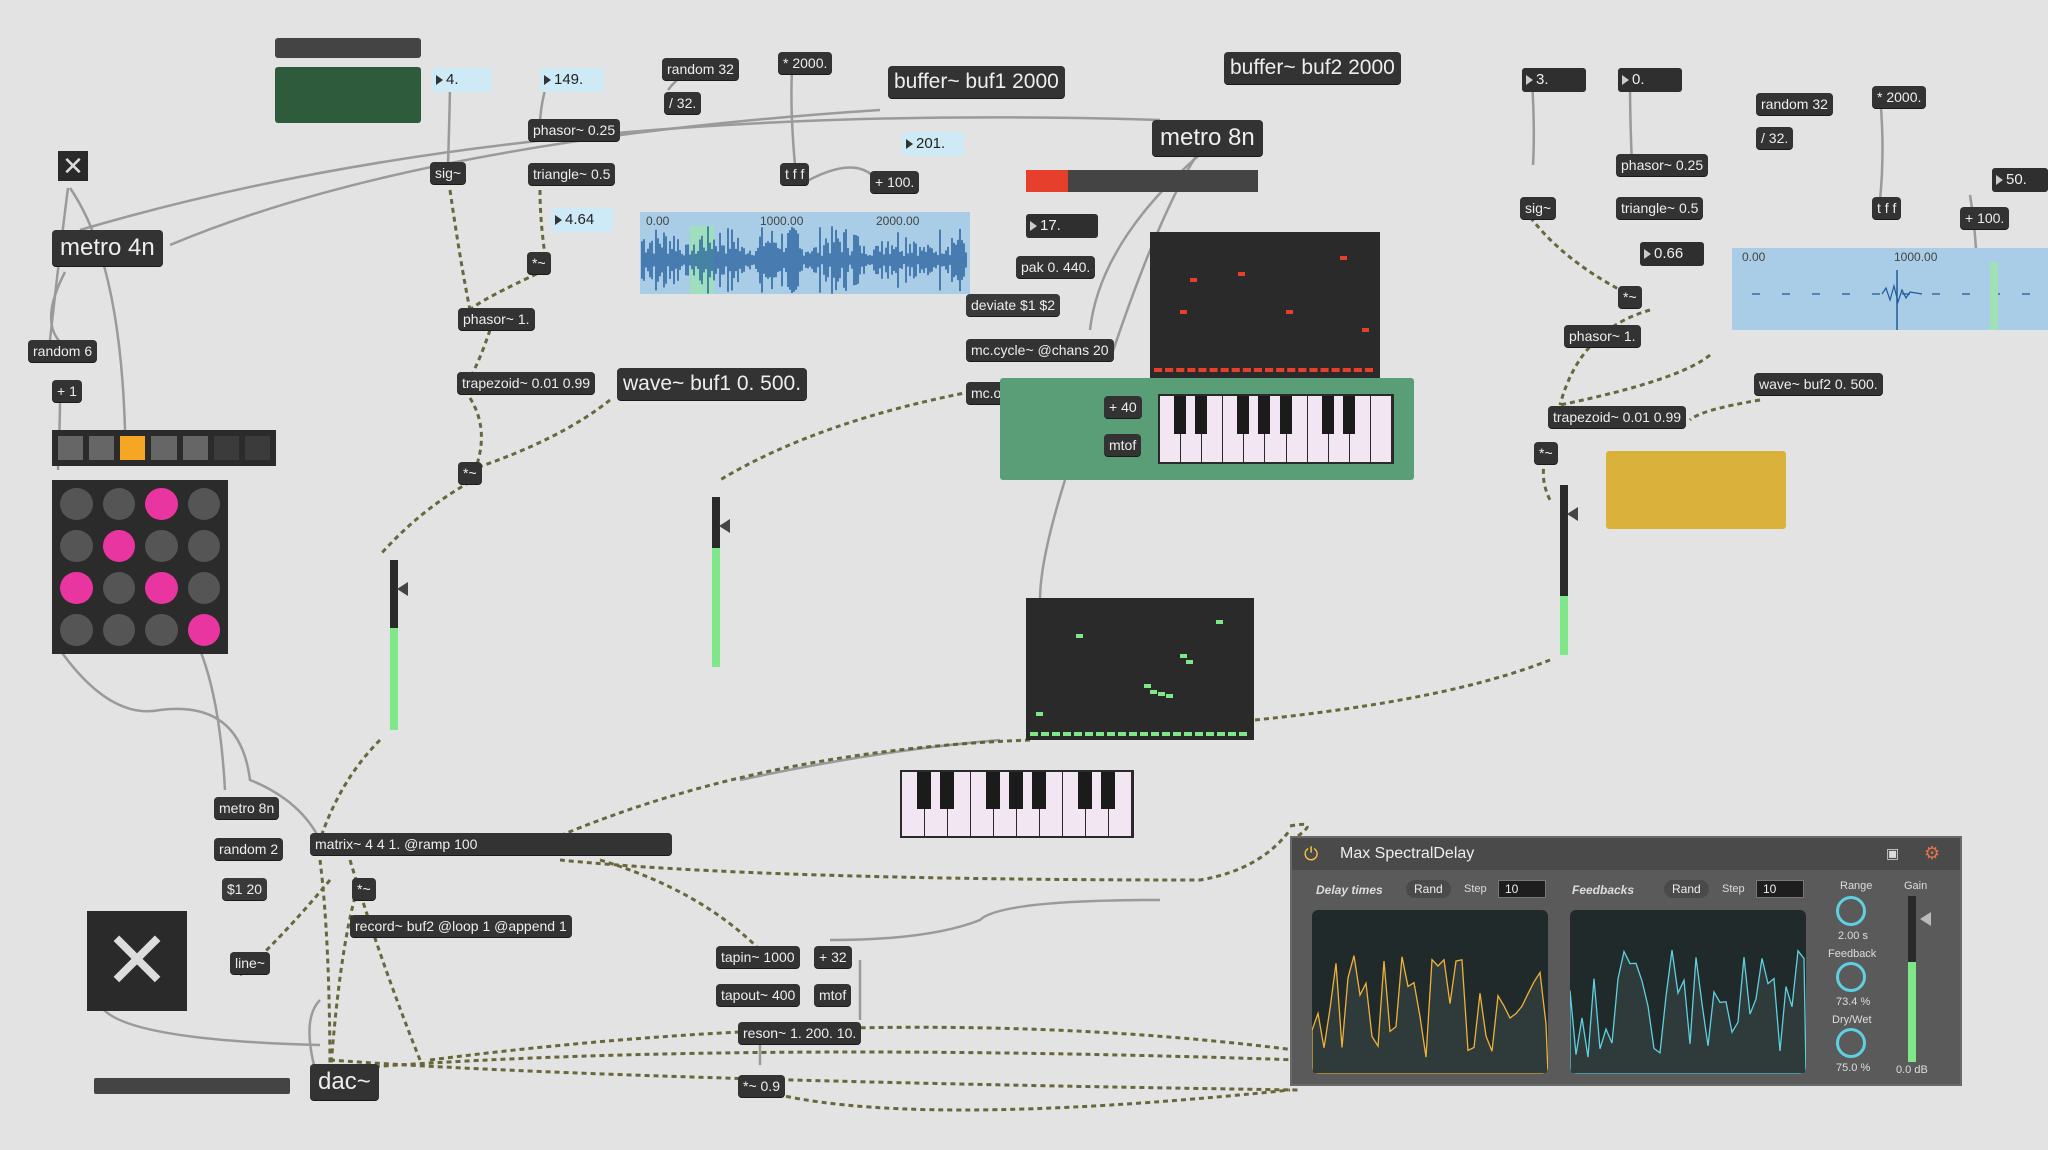  What do you see at coordinates (1013, 305) in the screenshot?
I see `deviate-message: deviate $1 $2` at bounding box center [1013, 305].